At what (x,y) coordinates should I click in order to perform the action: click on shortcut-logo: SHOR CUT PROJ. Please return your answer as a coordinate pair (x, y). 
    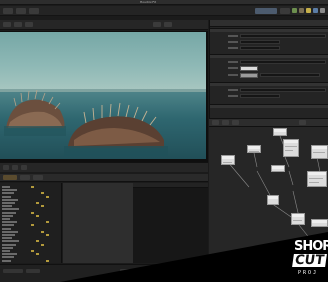
    Looking at the image, I should click on (304, 259).